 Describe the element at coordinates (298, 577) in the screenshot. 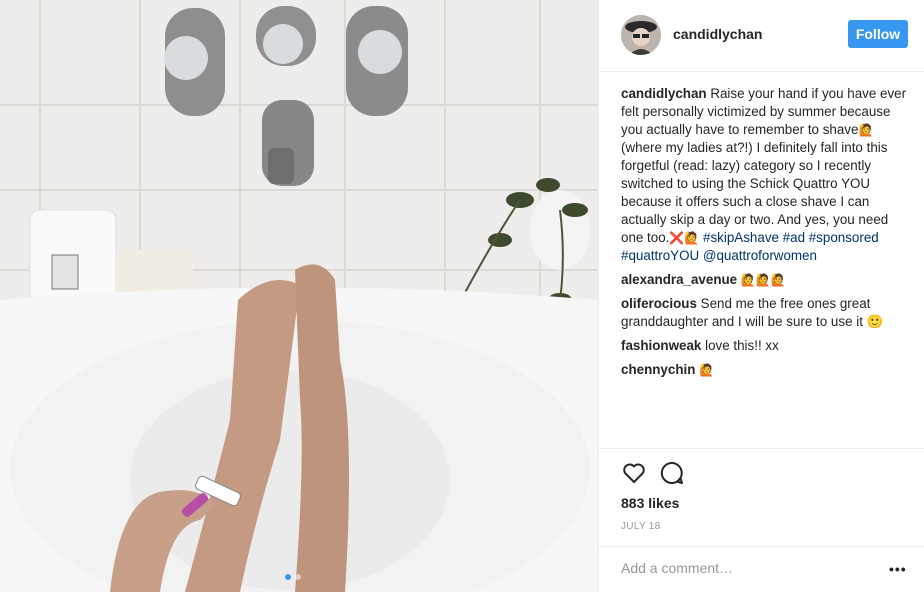

I see `carousel-dot` at that location.